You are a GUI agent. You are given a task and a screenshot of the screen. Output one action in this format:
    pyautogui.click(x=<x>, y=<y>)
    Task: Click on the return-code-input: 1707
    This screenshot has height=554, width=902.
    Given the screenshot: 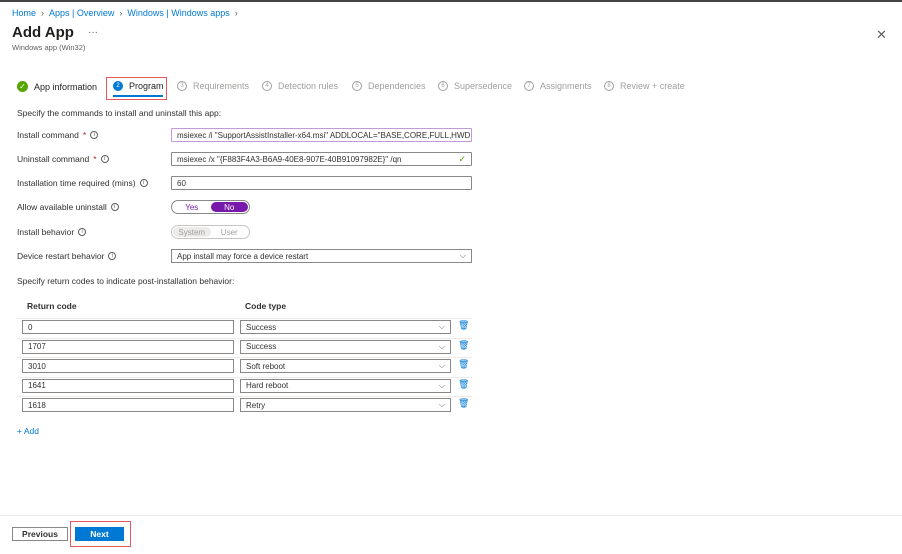 What is the action you would take?
    pyautogui.click(x=128, y=346)
    